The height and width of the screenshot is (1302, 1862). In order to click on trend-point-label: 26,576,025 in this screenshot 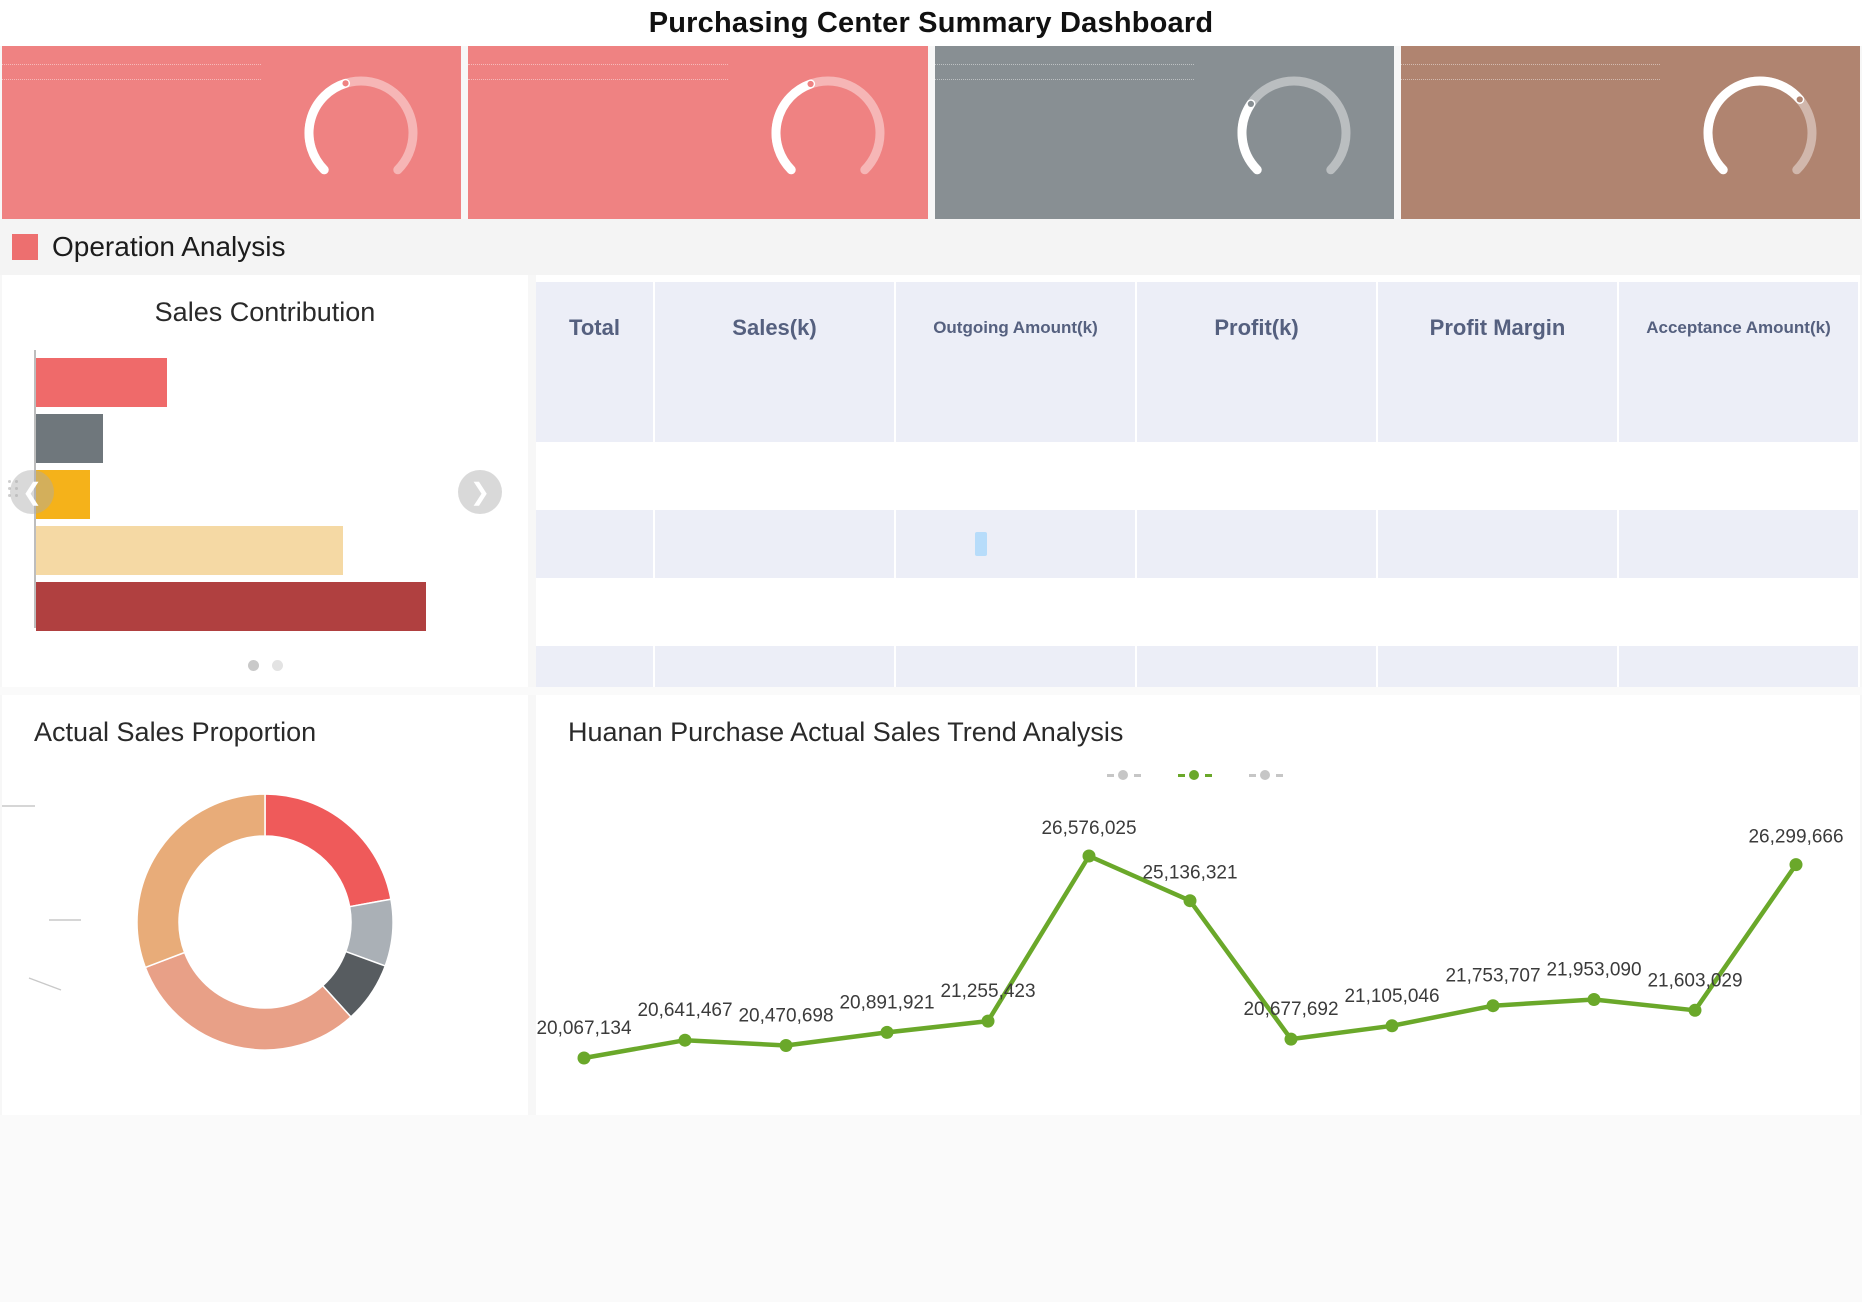, I will do `click(1088, 828)`.